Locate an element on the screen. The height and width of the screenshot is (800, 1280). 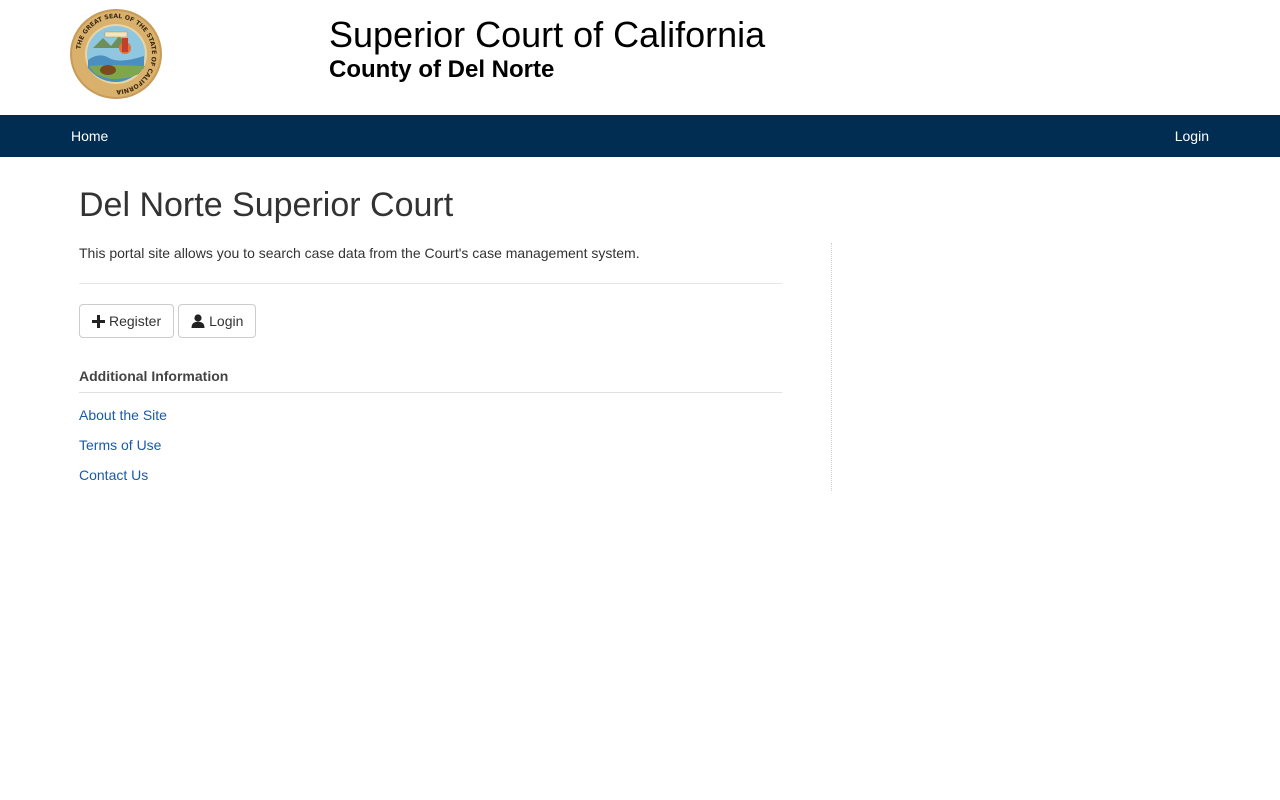
additional-information-links: About the Site Terms of Use Contact Us is located at coordinates (430, 450).